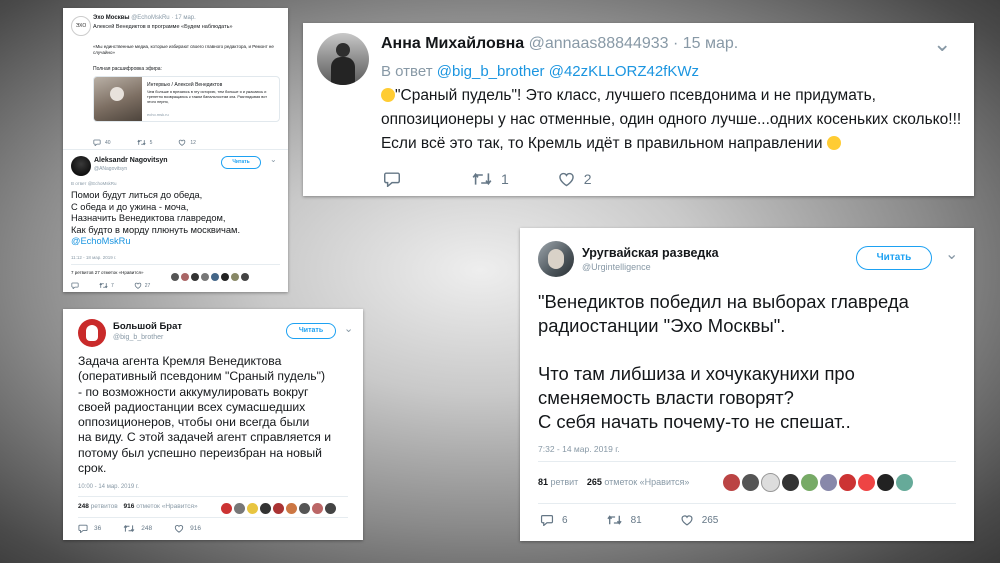 The image size is (1000, 563). Describe the element at coordinates (94, 183) in the screenshot. I see `reply-to: В ответ @EchoMskRu` at that location.